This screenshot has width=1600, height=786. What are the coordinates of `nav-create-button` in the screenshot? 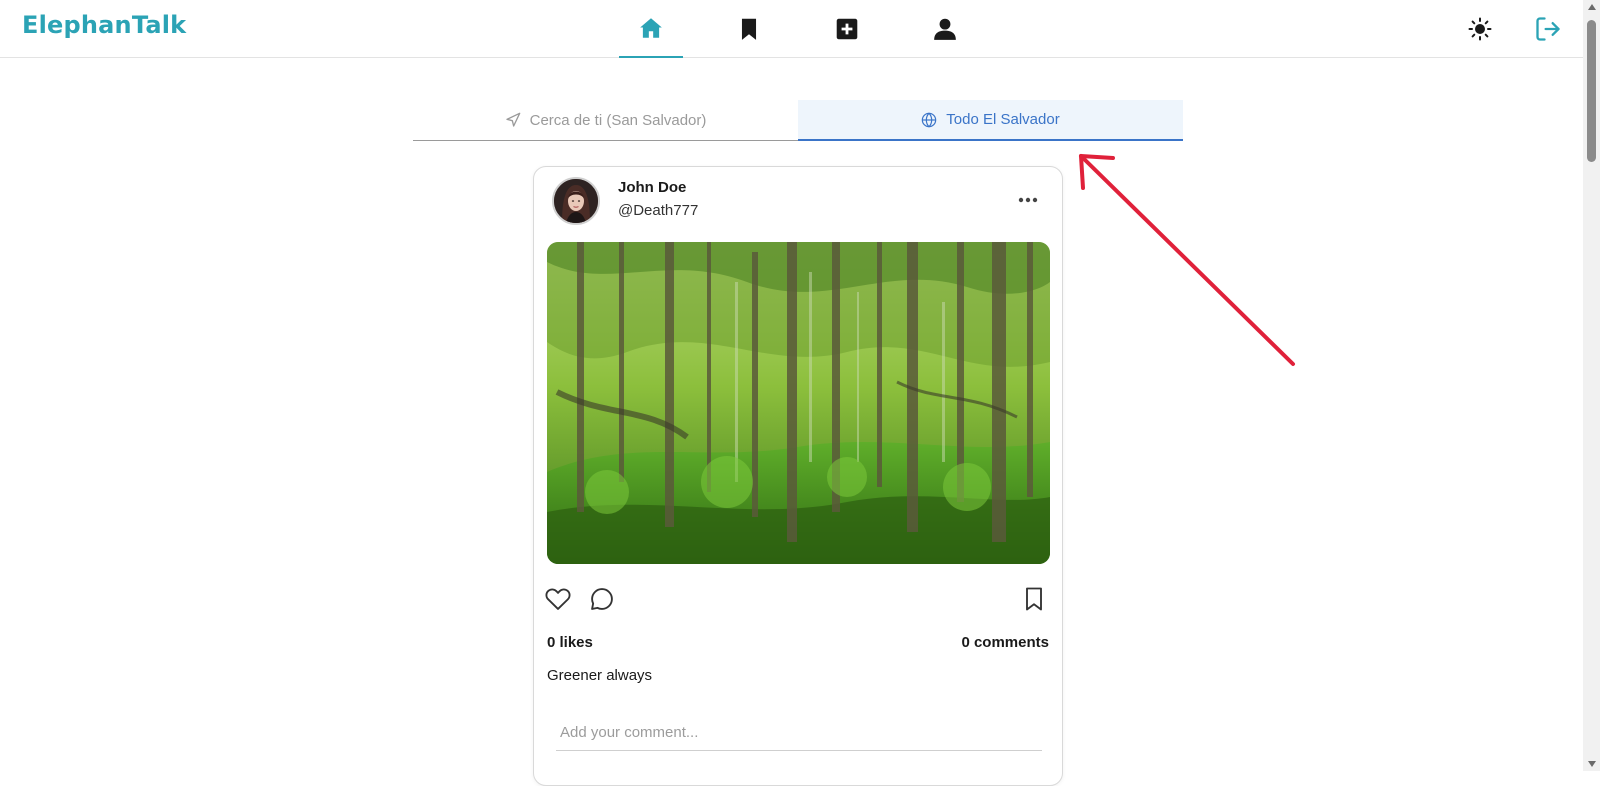 It's located at (847, 29).